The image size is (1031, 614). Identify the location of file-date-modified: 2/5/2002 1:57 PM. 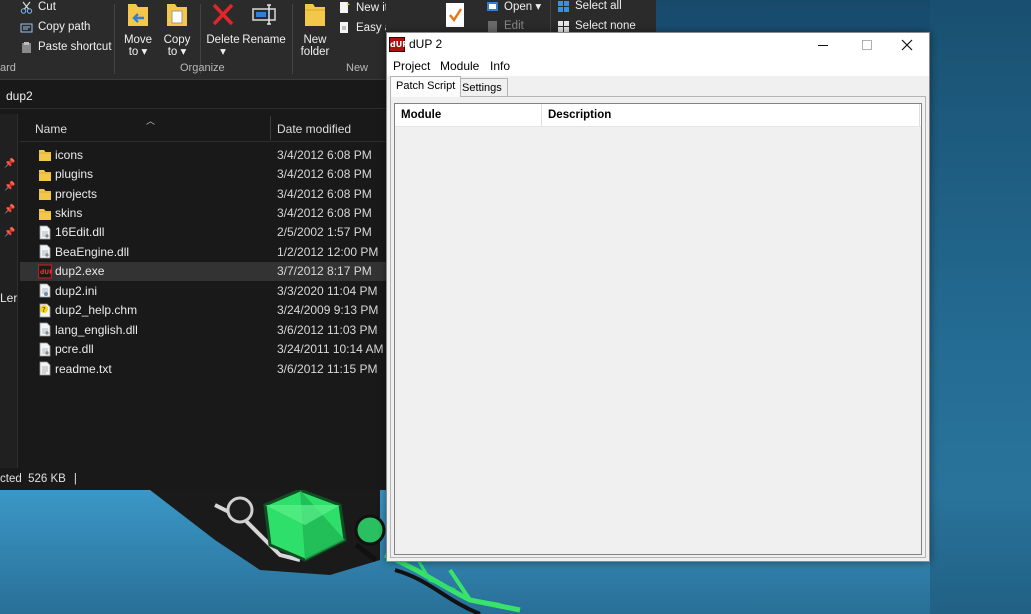
(324, 232).